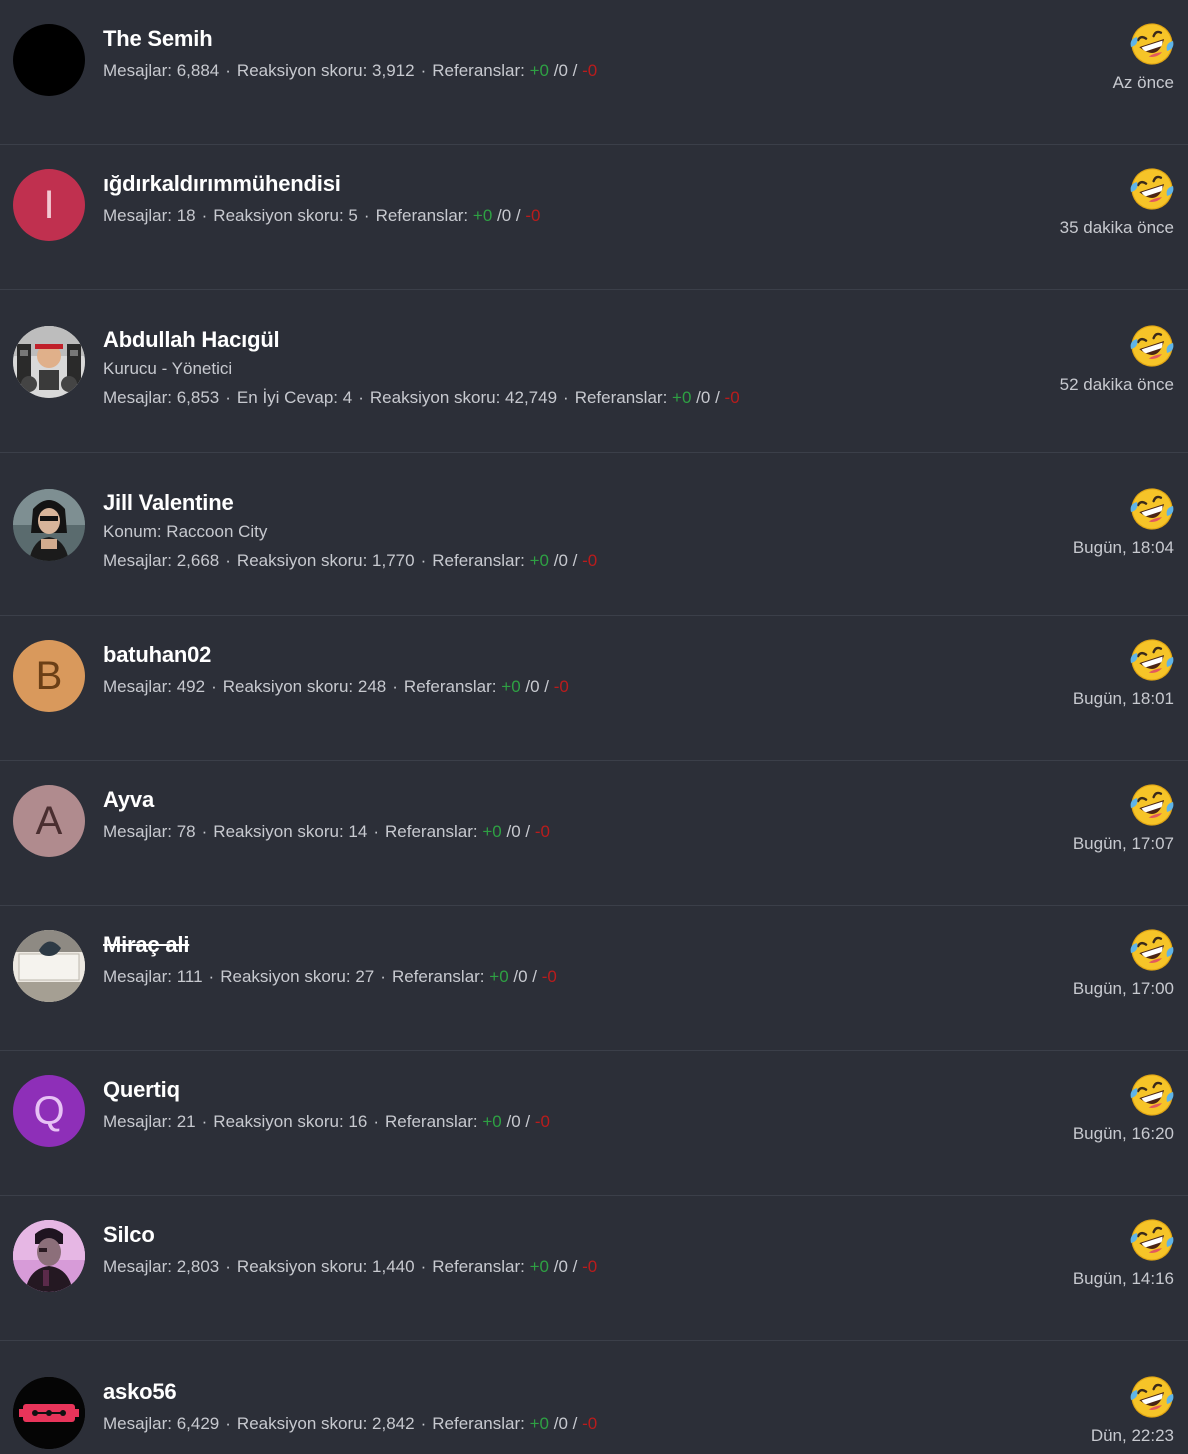 Image resolution: width=1188 pixels, height=1454 pixels. Describe the element at coordinates (198, 1266) in the screenshot. I see `messages-count: 2,803` at that location.